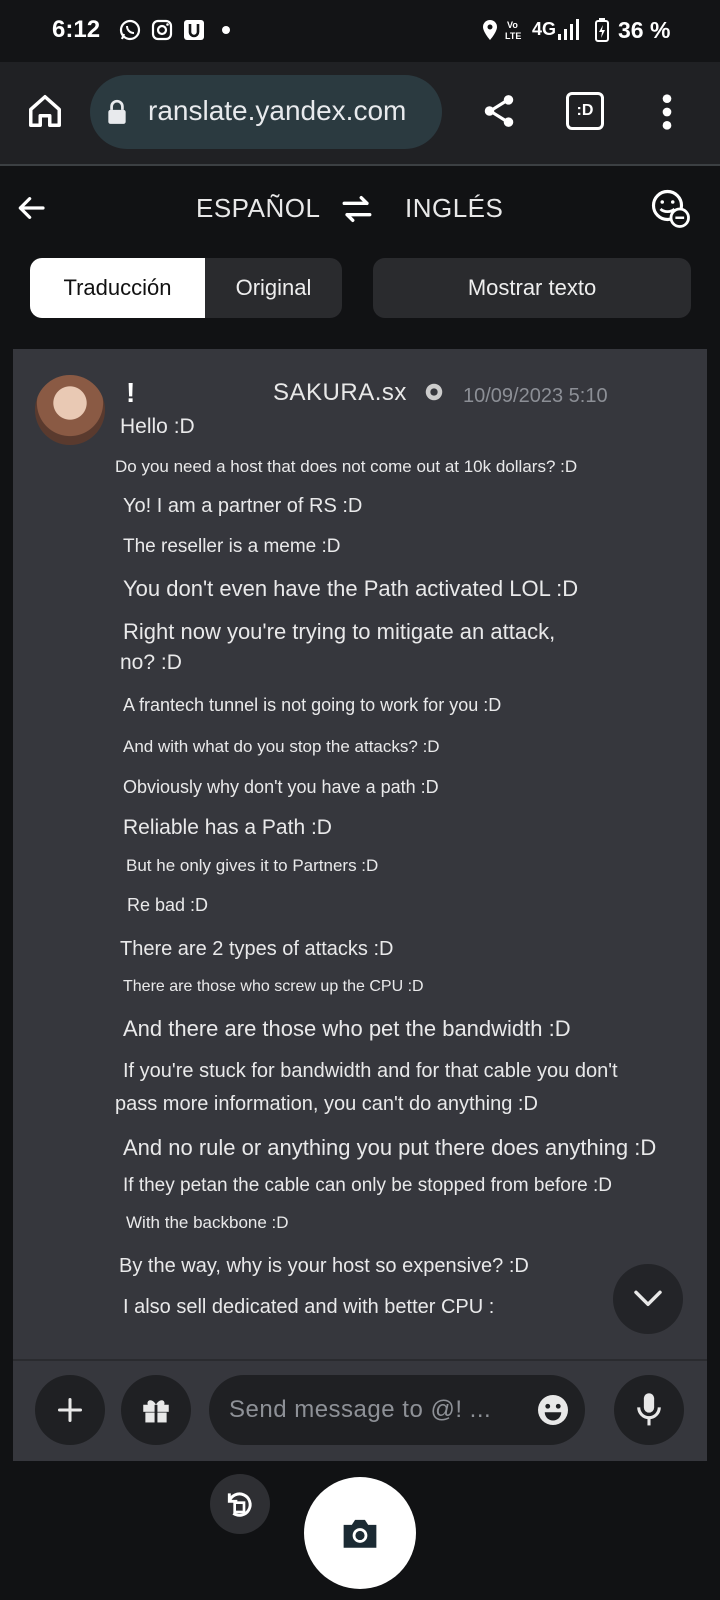 This screenshot has height=1600, width=720. I want to click on signal-icon, so click(568, 29).